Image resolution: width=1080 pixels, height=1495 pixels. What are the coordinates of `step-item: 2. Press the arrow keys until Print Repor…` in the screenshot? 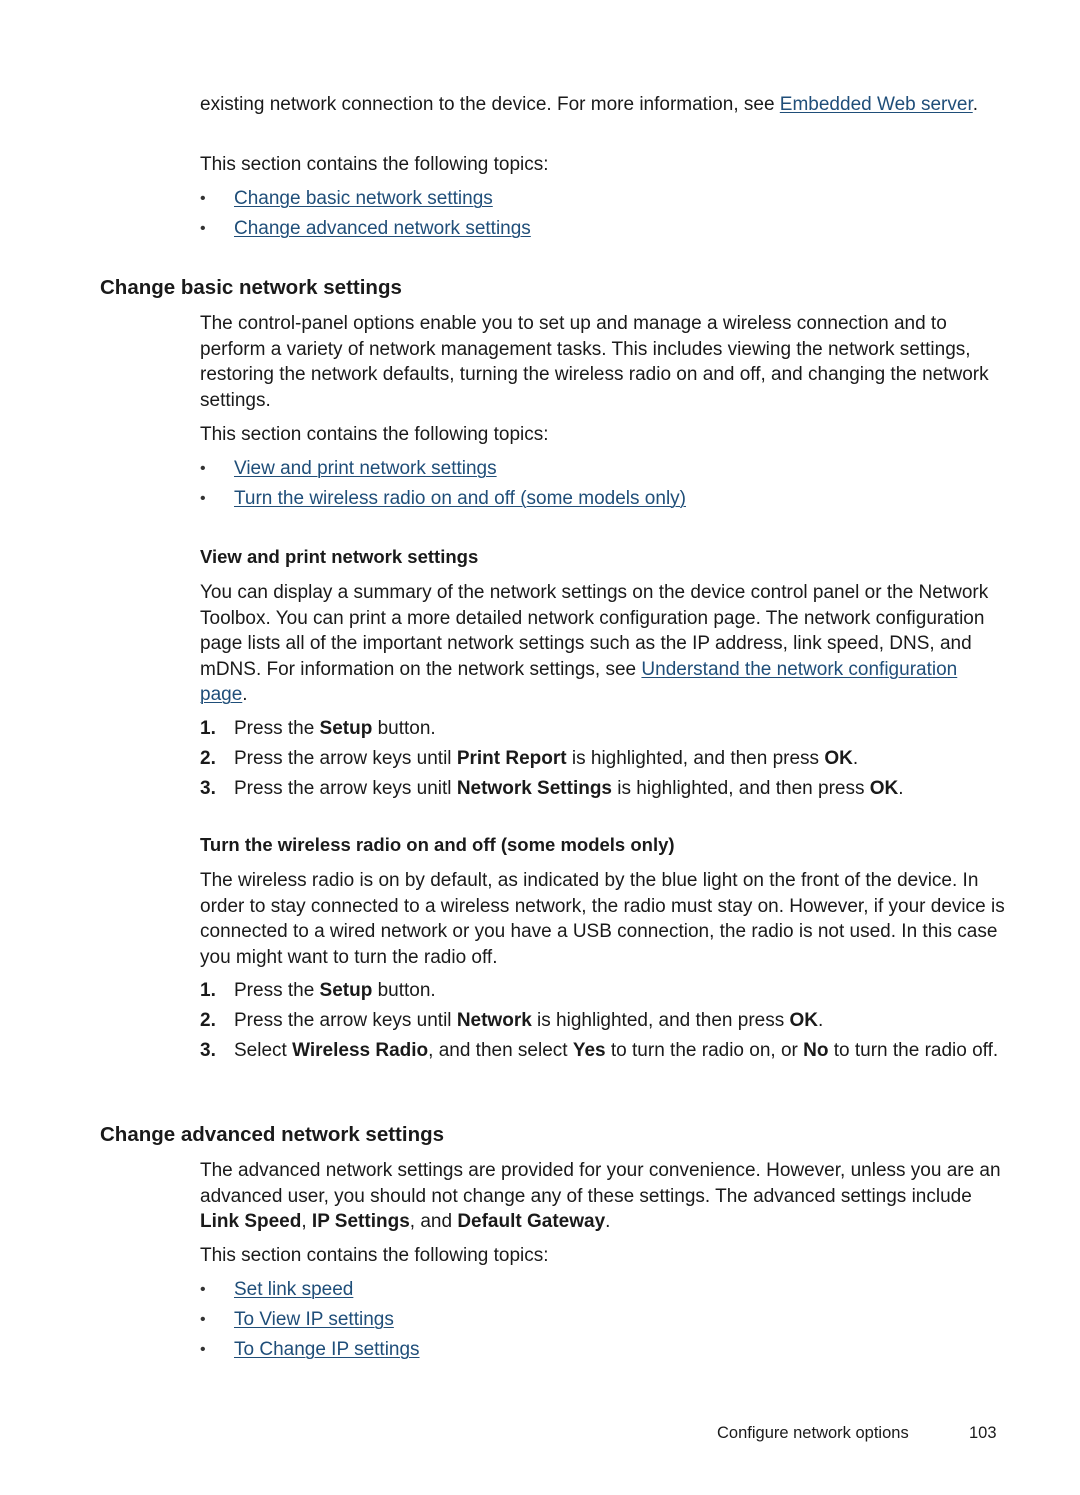 It's located at (605, 759).